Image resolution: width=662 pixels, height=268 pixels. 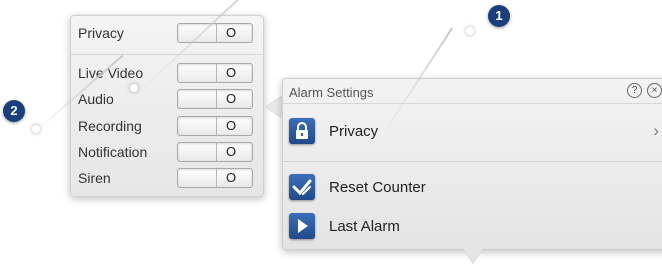 What do you see at coordinates (302, 131) in the screenshot?
I see `lock-icon` at bounding box center [302, 131].